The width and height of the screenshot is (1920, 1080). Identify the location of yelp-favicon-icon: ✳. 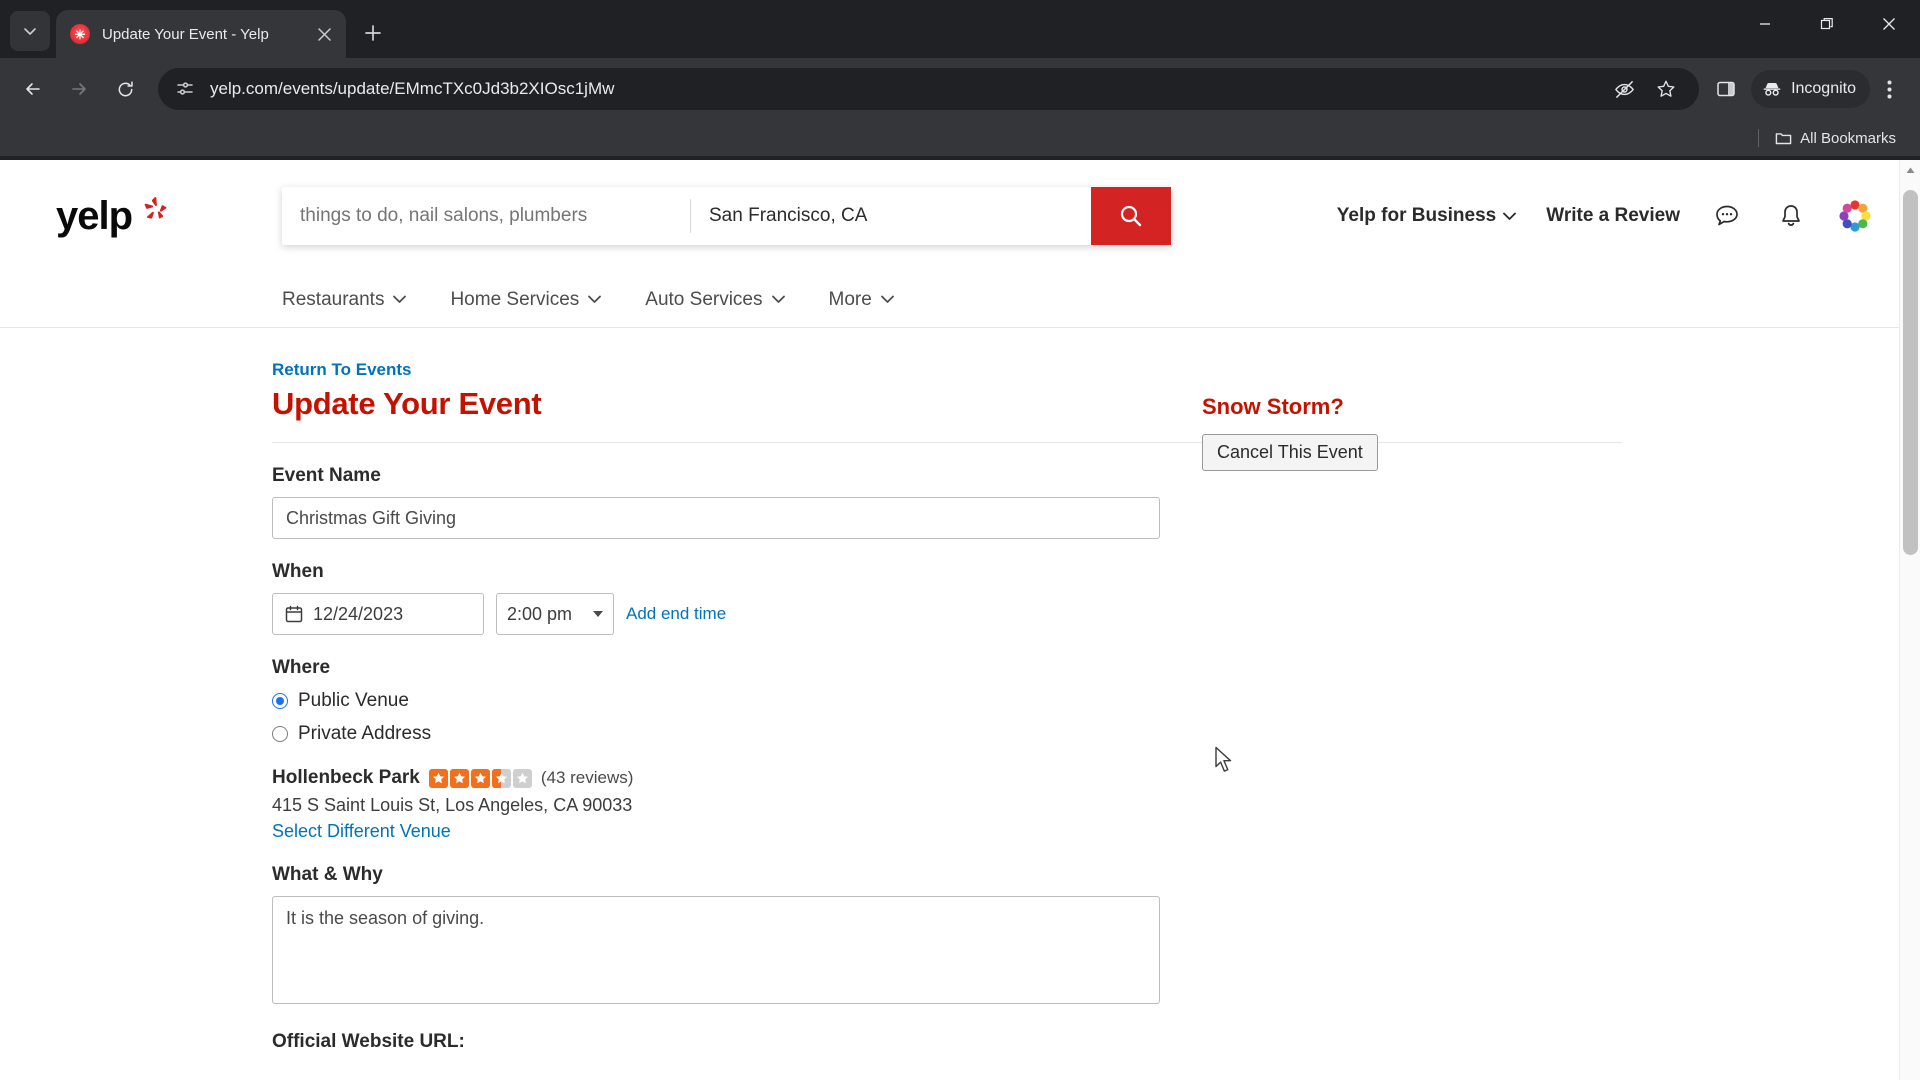
(80, 34).